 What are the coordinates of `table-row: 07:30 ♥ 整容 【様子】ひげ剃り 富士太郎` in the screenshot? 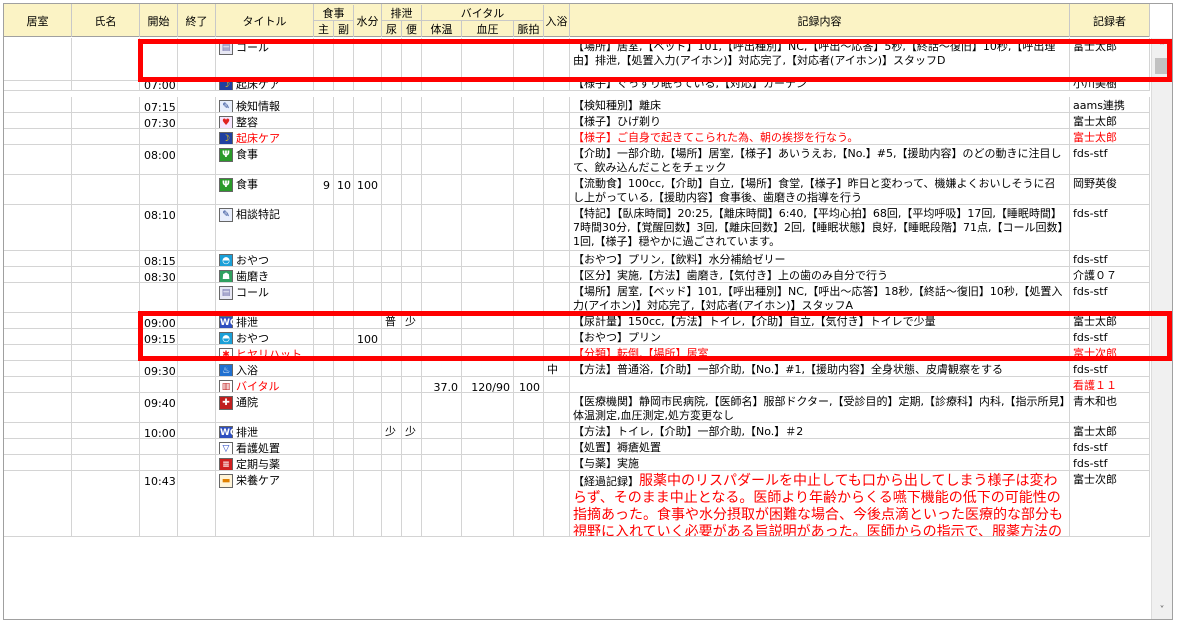 It's located at (577, 121).